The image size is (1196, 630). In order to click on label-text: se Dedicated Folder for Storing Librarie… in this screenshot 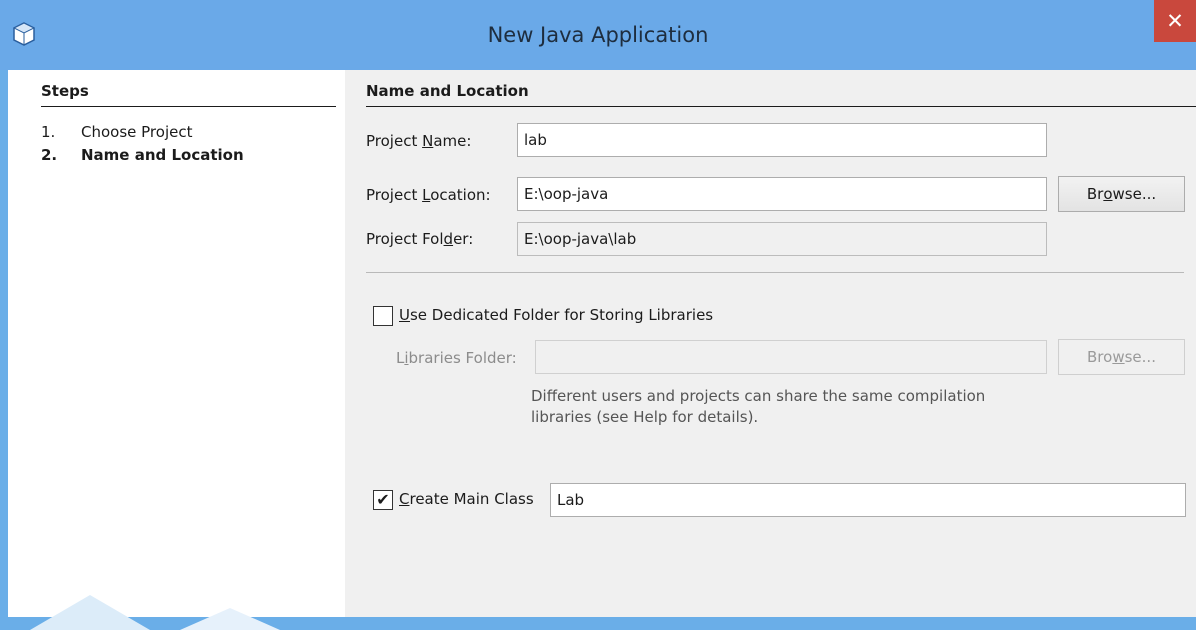, I will do `click(561, 315)`.